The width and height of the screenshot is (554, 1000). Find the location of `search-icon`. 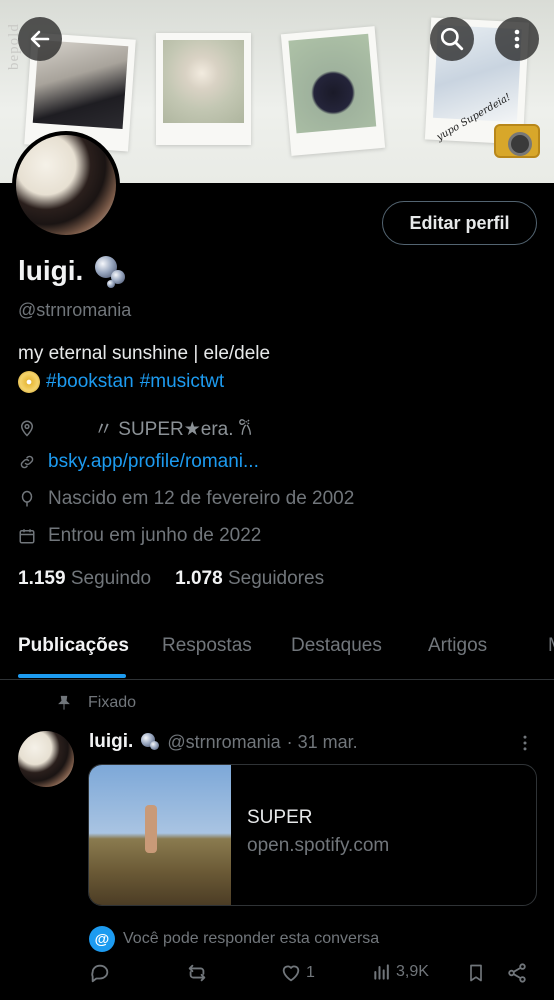

search-icon is located at coordinates (452, 39).